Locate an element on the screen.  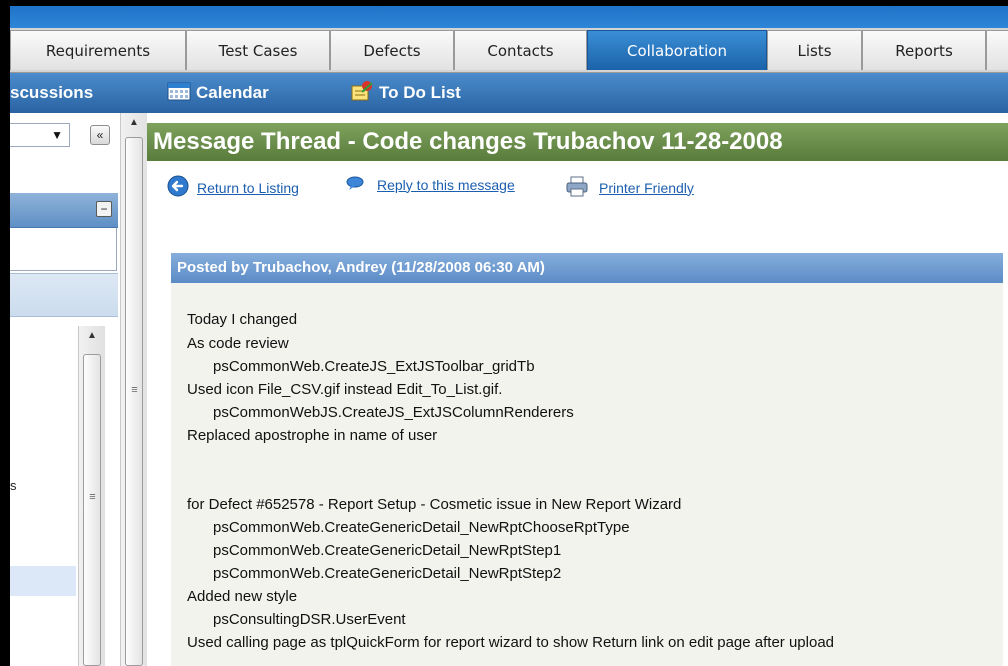
scroll-up-arrow-icon: ▲ is located at coordinates (92, 335).